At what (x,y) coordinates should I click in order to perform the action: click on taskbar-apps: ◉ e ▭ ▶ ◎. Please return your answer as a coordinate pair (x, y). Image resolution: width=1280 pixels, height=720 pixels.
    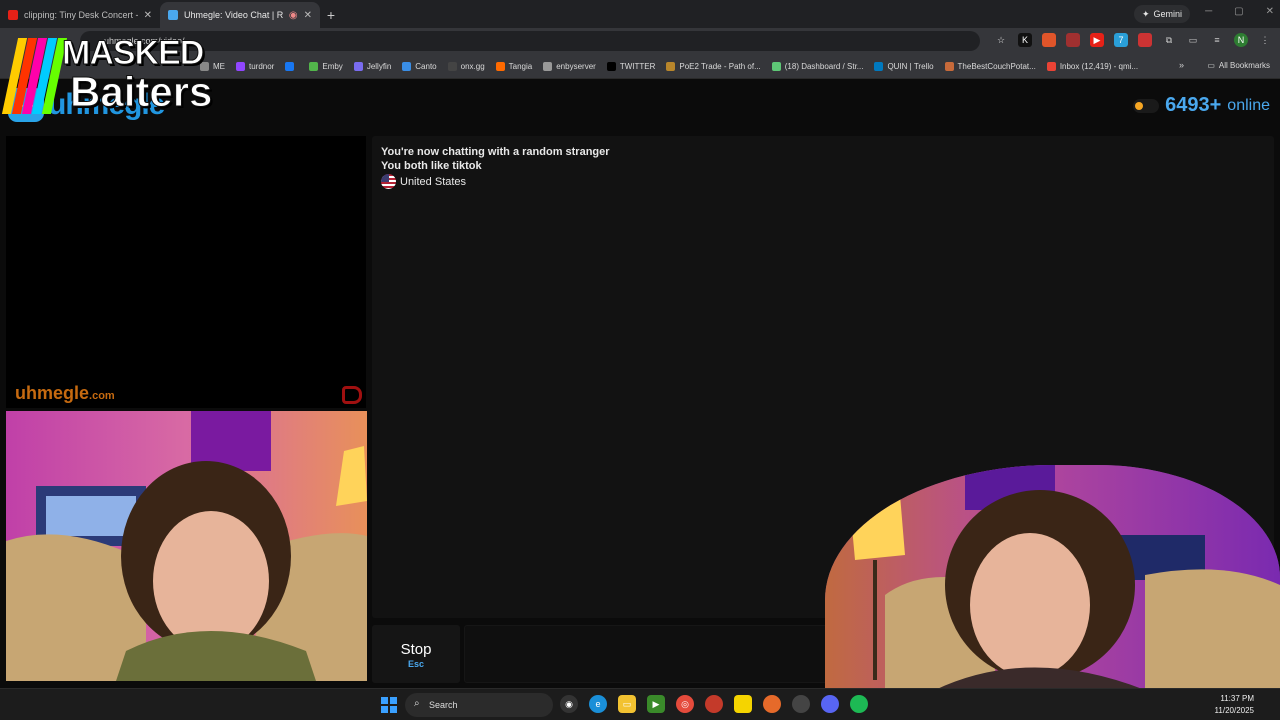
    Looking at the image, I should click on (714, 704).